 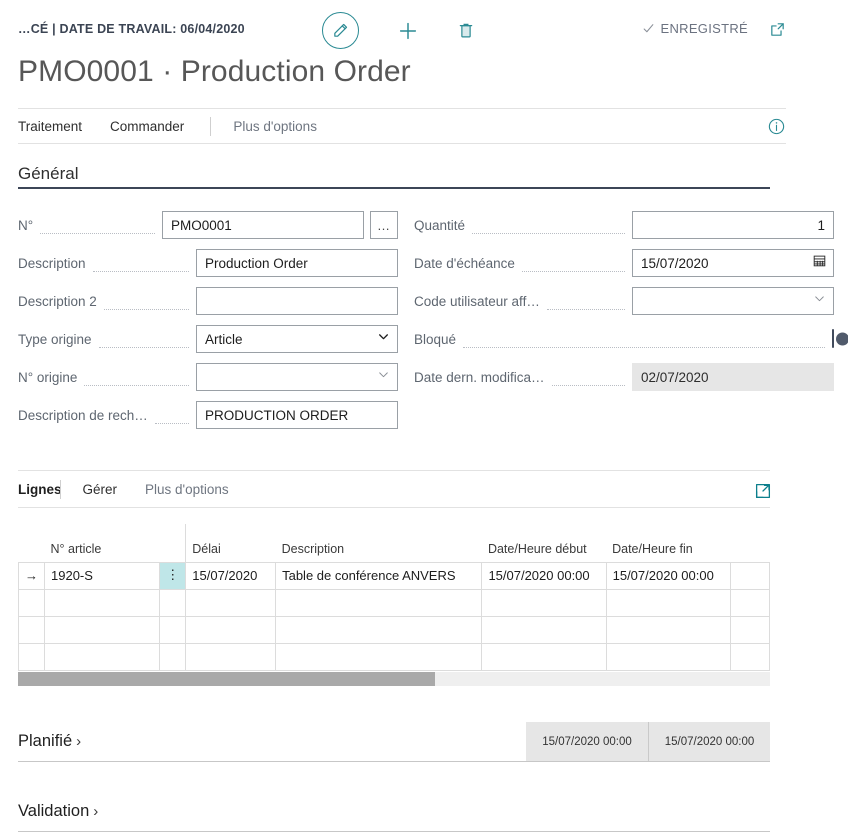 I want to click on field-code-utilisateur-control, so click(x=733, y=301).